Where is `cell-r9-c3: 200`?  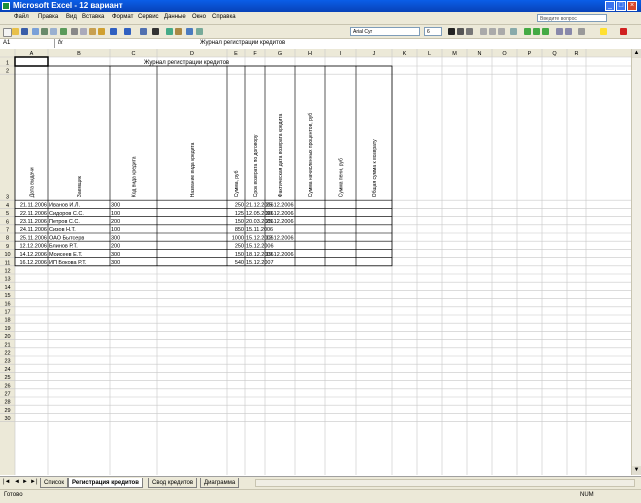
cell-r9-c3: 200 is located at coordinates (115, 247).